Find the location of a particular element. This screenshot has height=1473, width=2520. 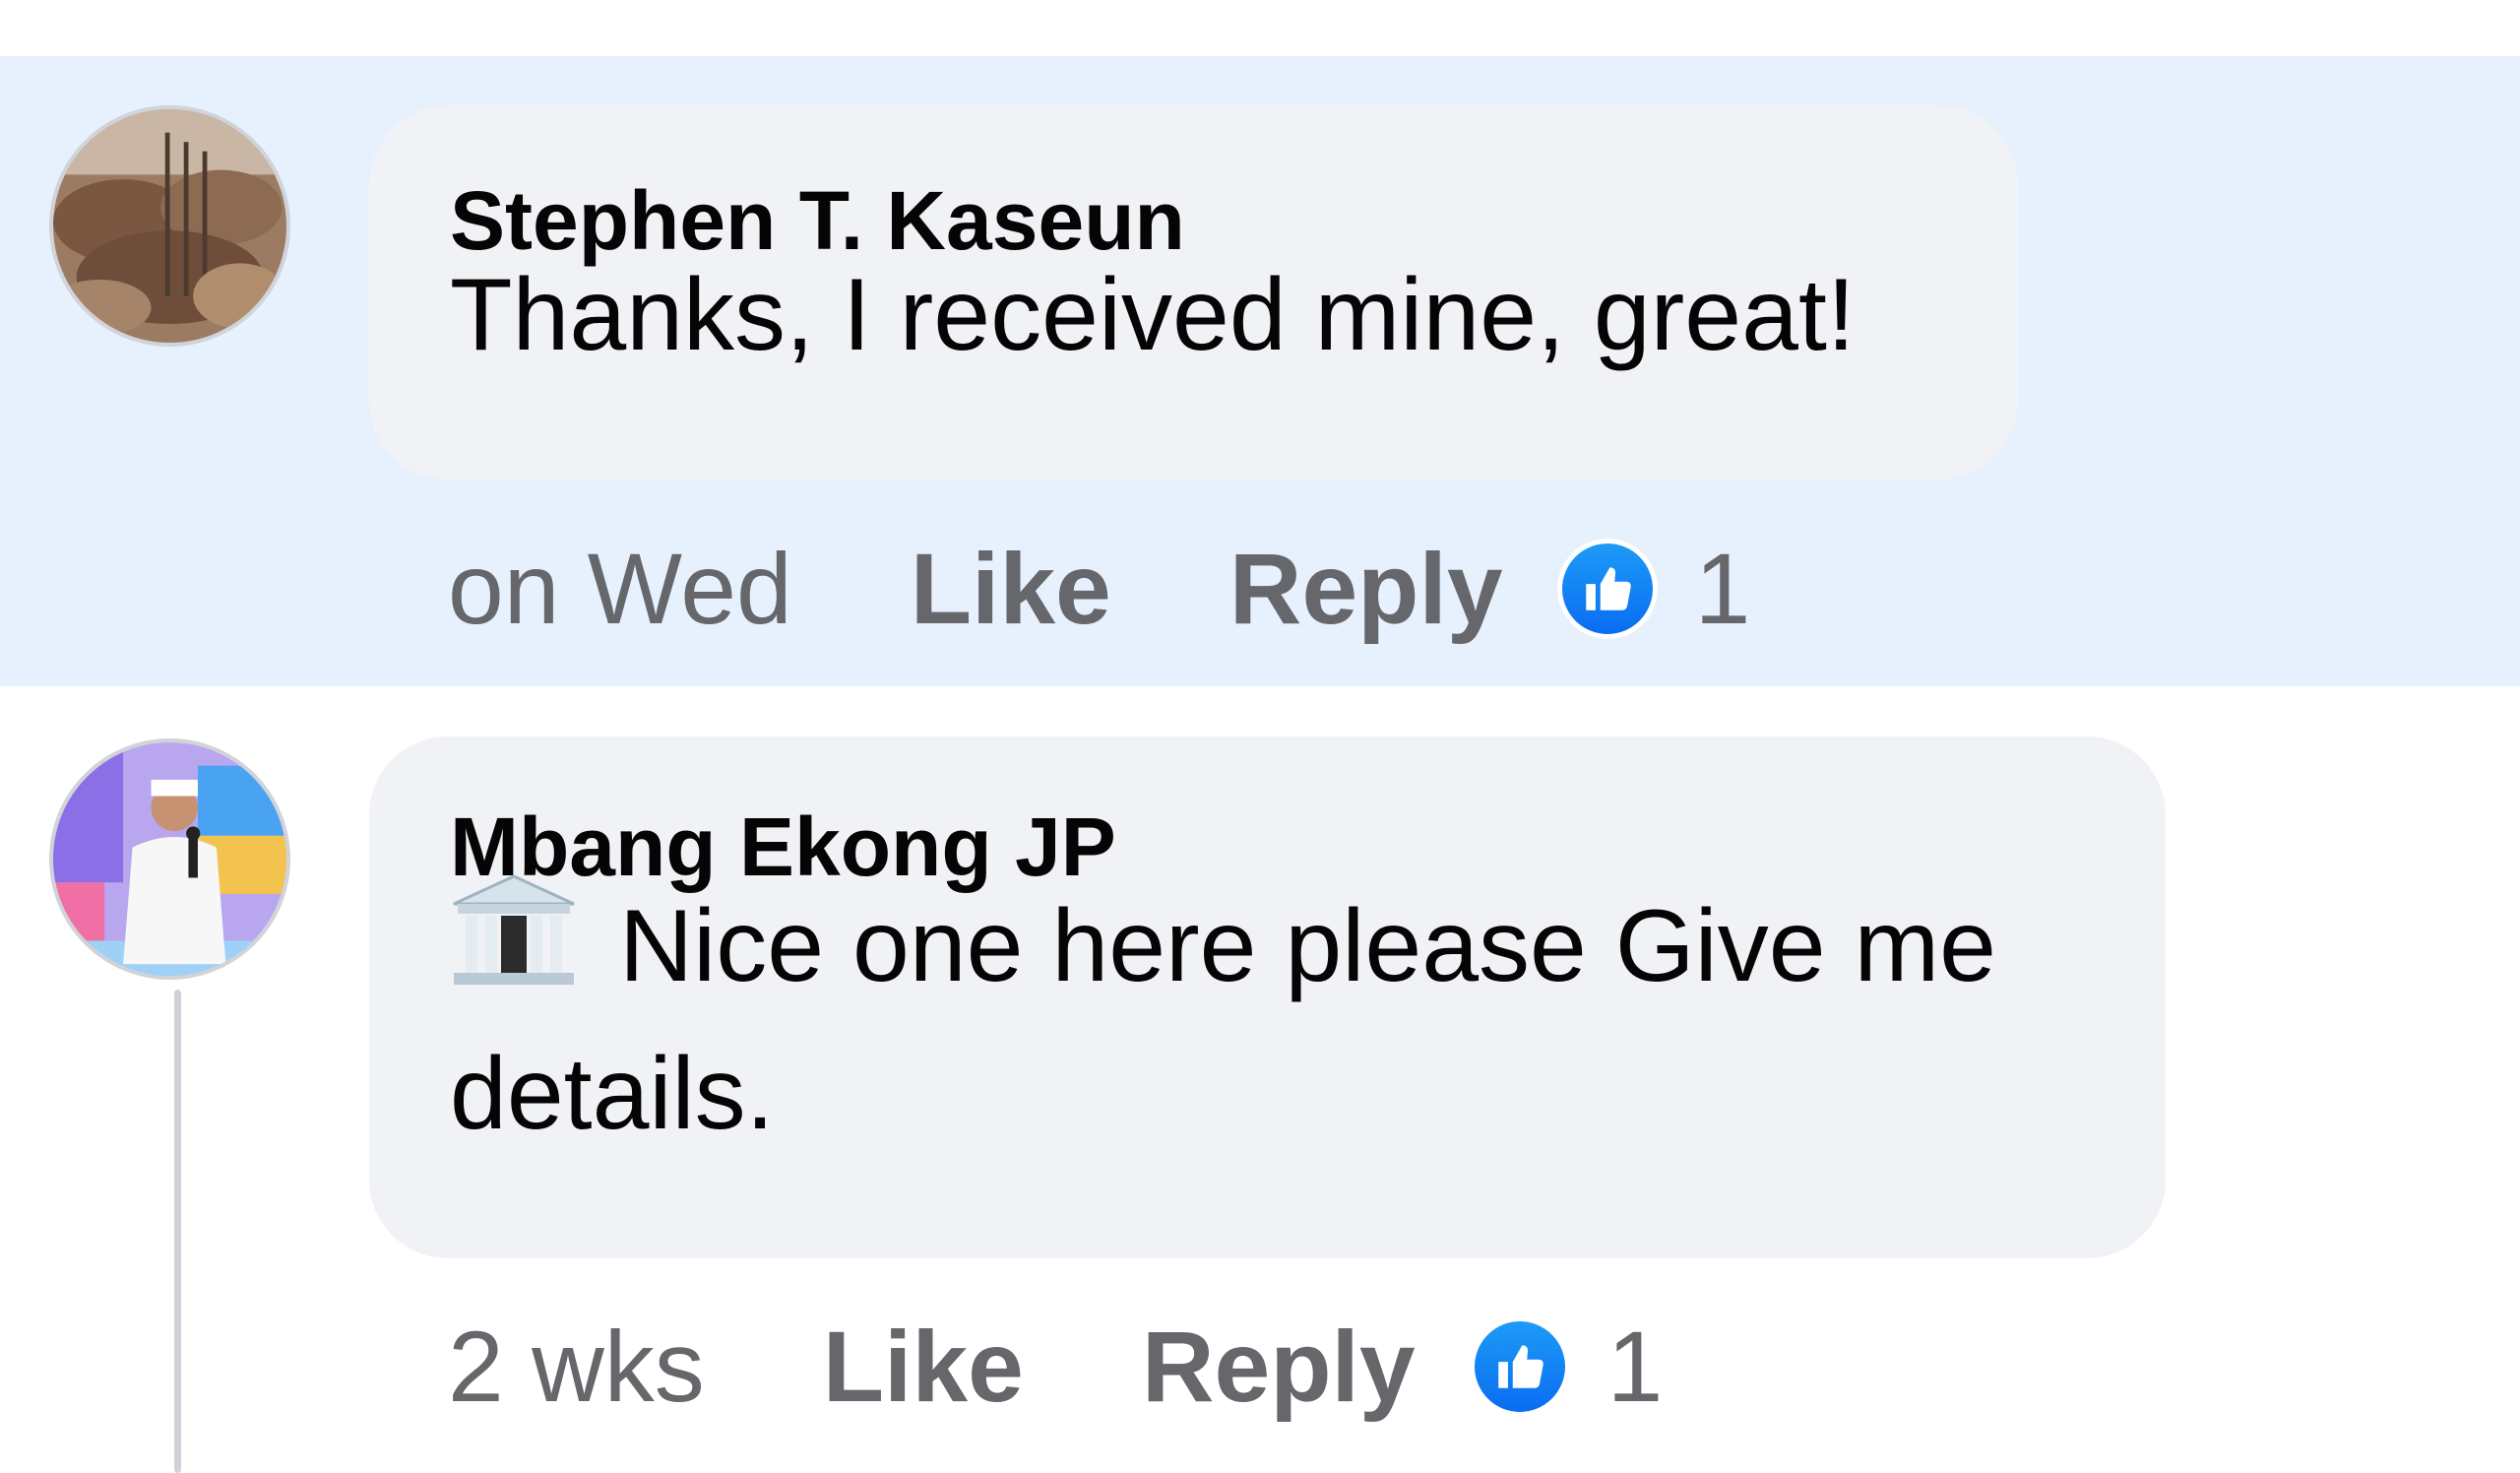

comment-actions: 2 wks Like Reply 1 is located at coordinates (1055, 1367).